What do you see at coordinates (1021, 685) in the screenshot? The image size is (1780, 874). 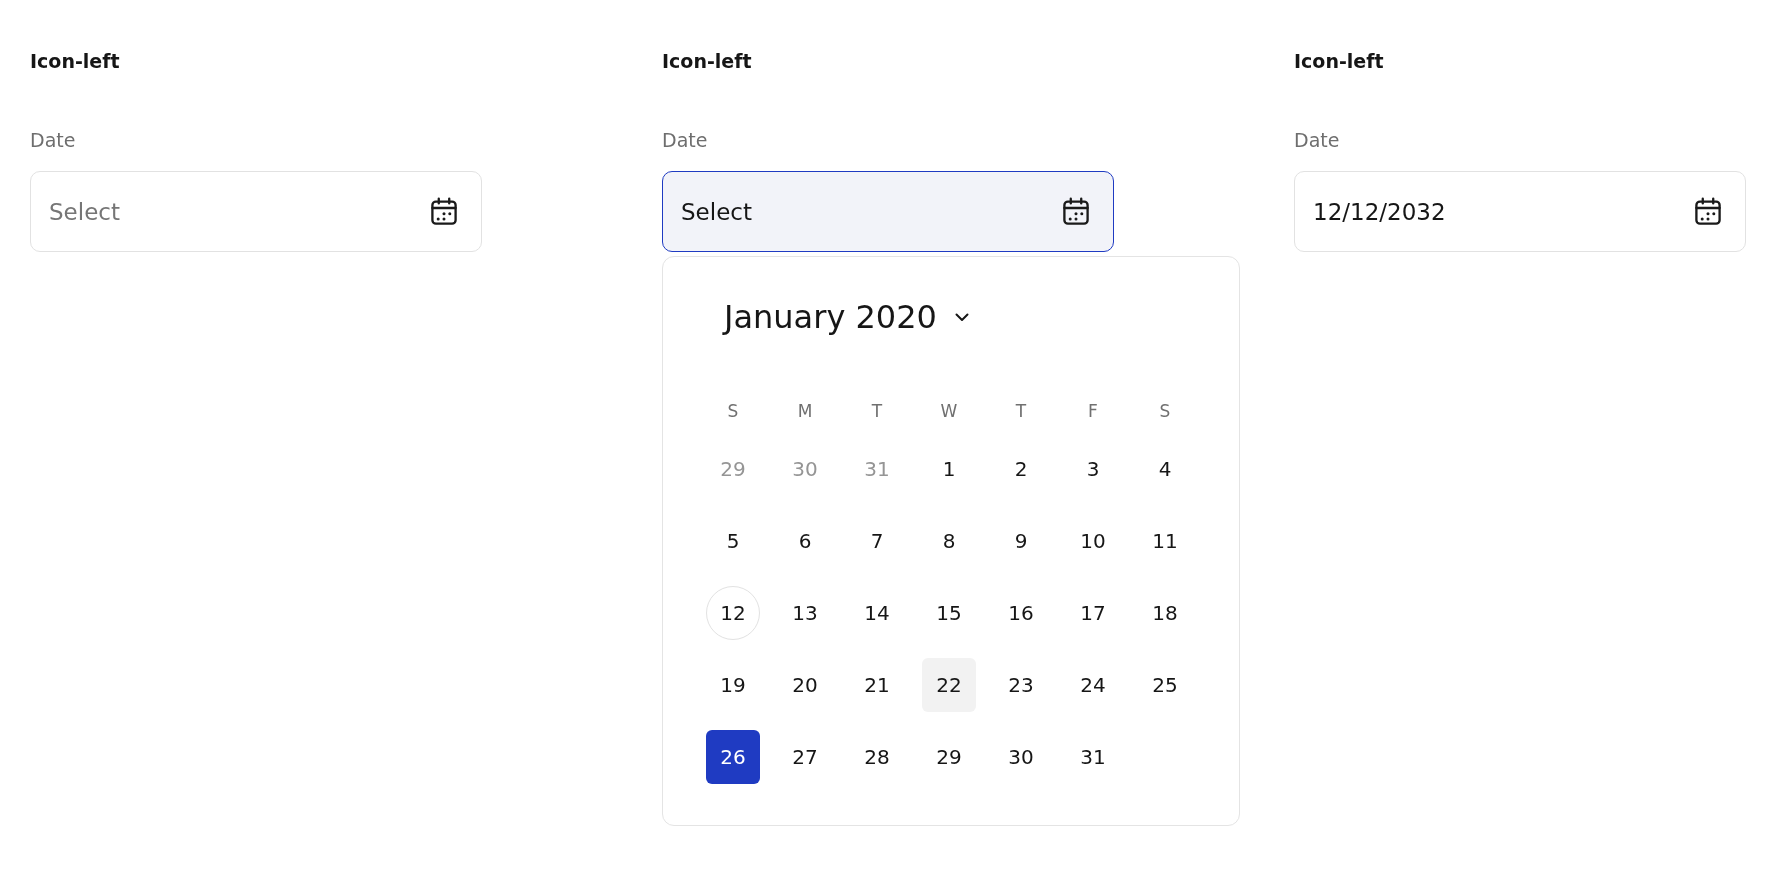 I see `calendar-day: 23` at bounding box center [1021, 685].